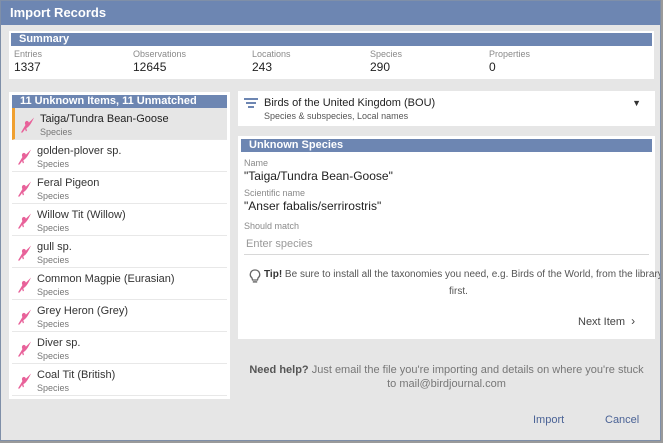 This screenshot has height=443, width=663. I want to click on stat-value: 12645, so click(150, 67).